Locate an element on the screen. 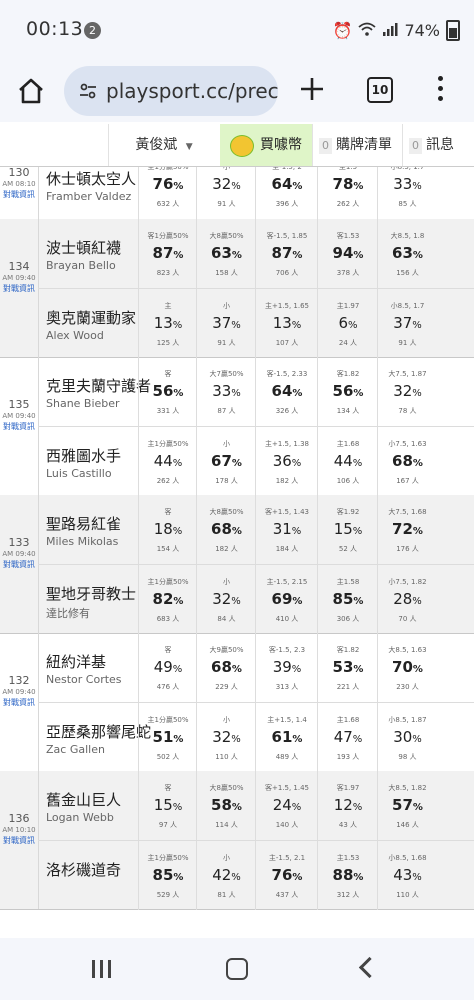  prediction-cell: 客+1.5, 1.43 31% 184 人 is located at coordinates (286, 529).